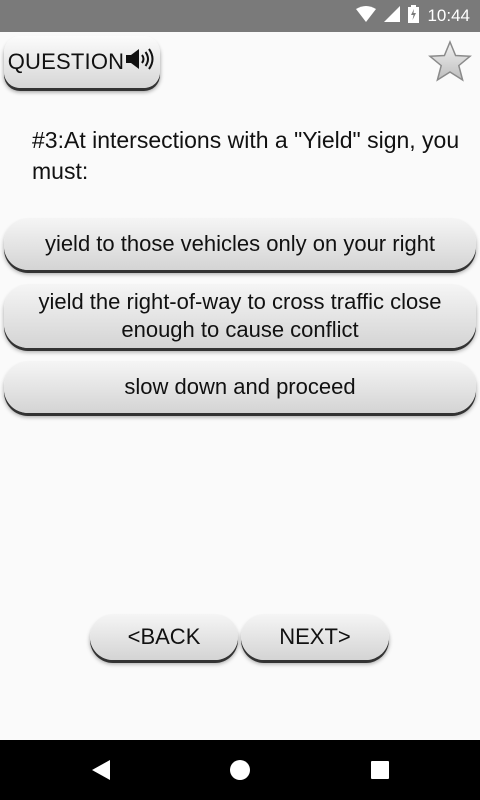  What do you see at coordinates (240, 387) in the screenshot?
I see `answer-option-3: slow down and proceed` at bounding box center [240, 387].